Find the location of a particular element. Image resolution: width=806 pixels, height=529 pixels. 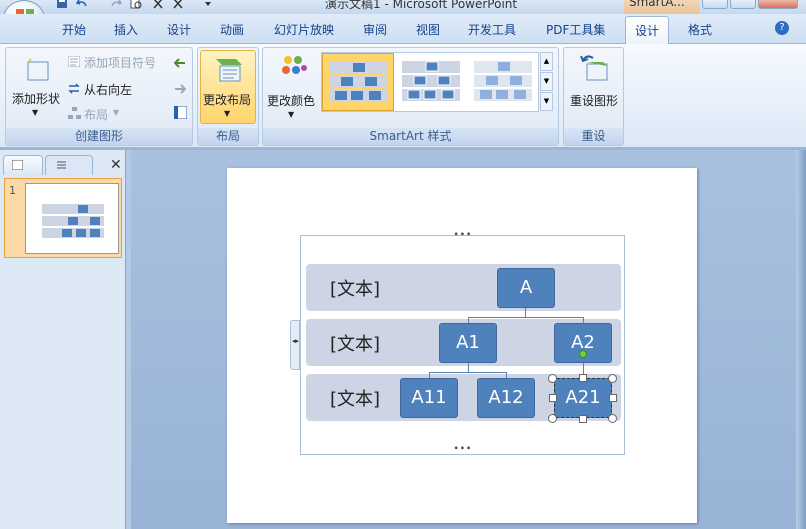

reset-graphic-button: 重设图形 is located at coordinates (594, 87).